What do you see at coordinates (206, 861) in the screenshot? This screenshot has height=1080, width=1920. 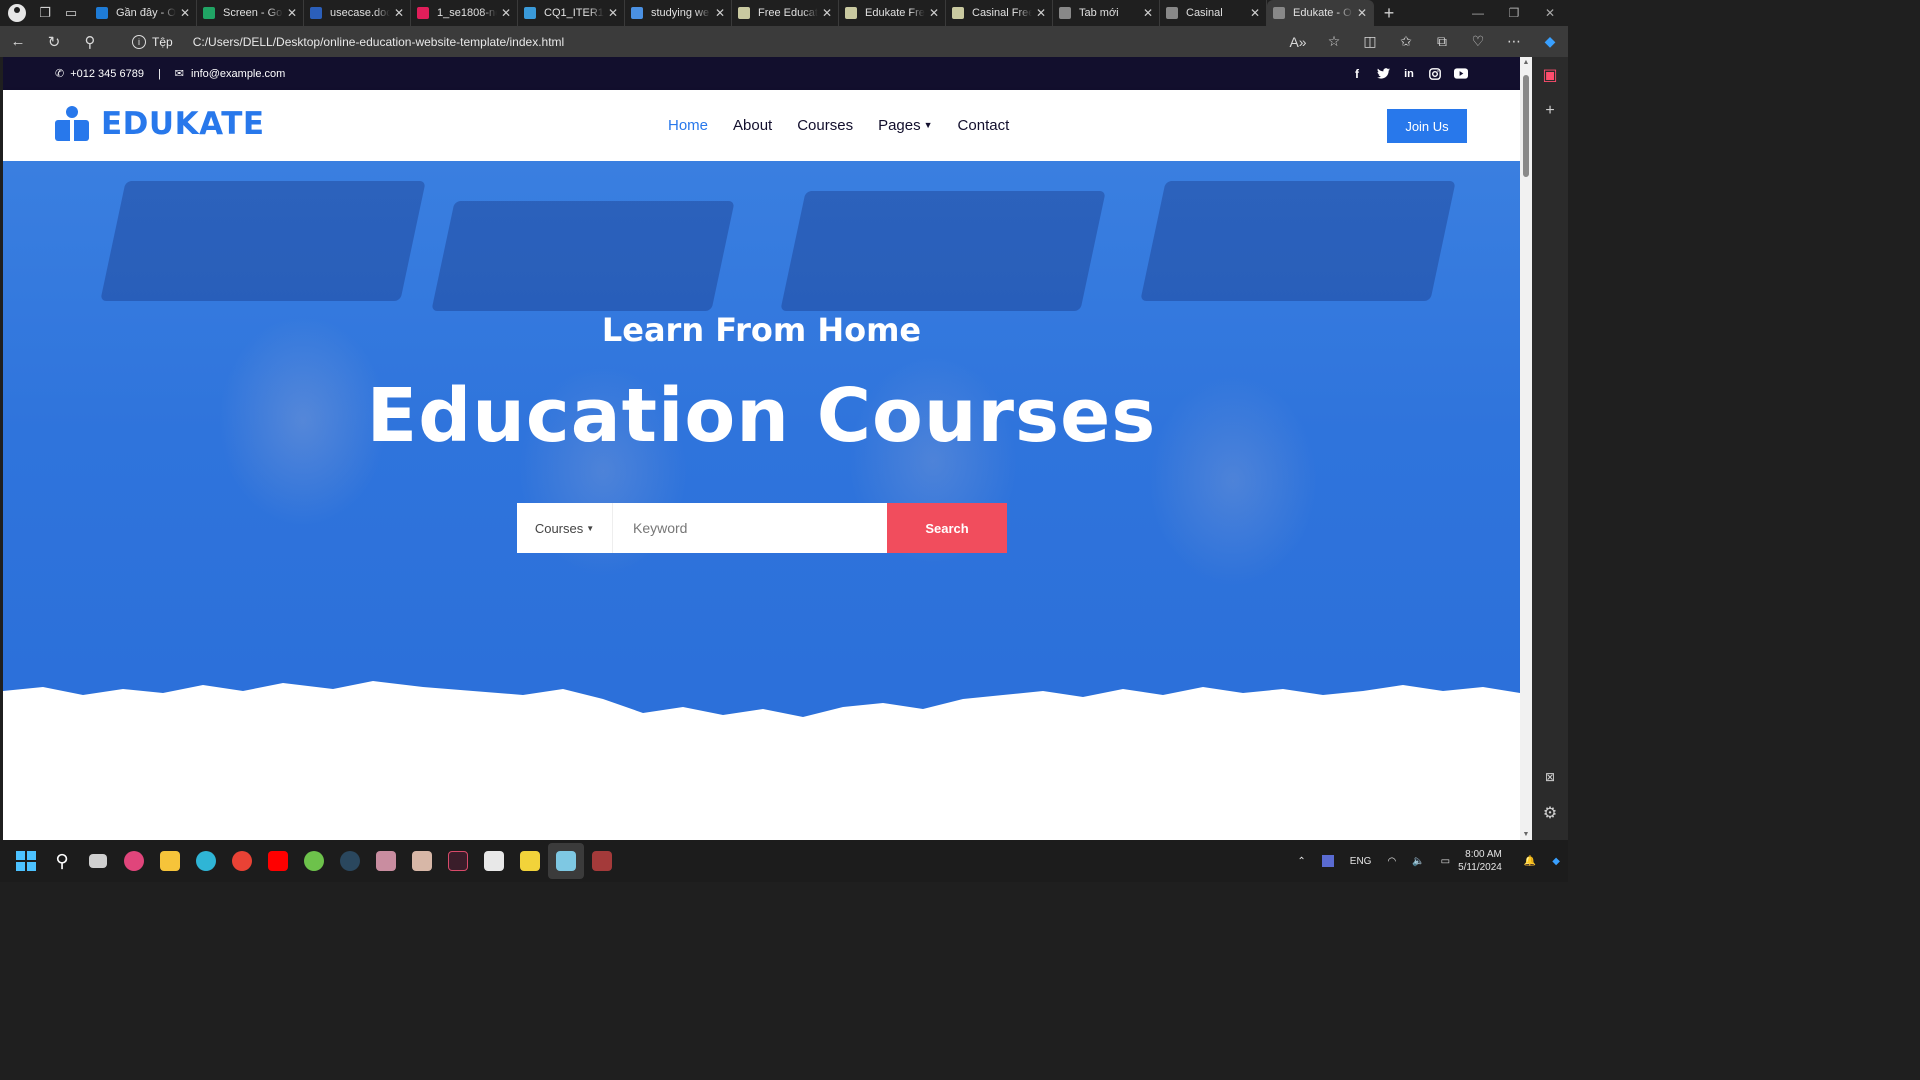 I see `edge-icon` at bounding box center [206, 861].